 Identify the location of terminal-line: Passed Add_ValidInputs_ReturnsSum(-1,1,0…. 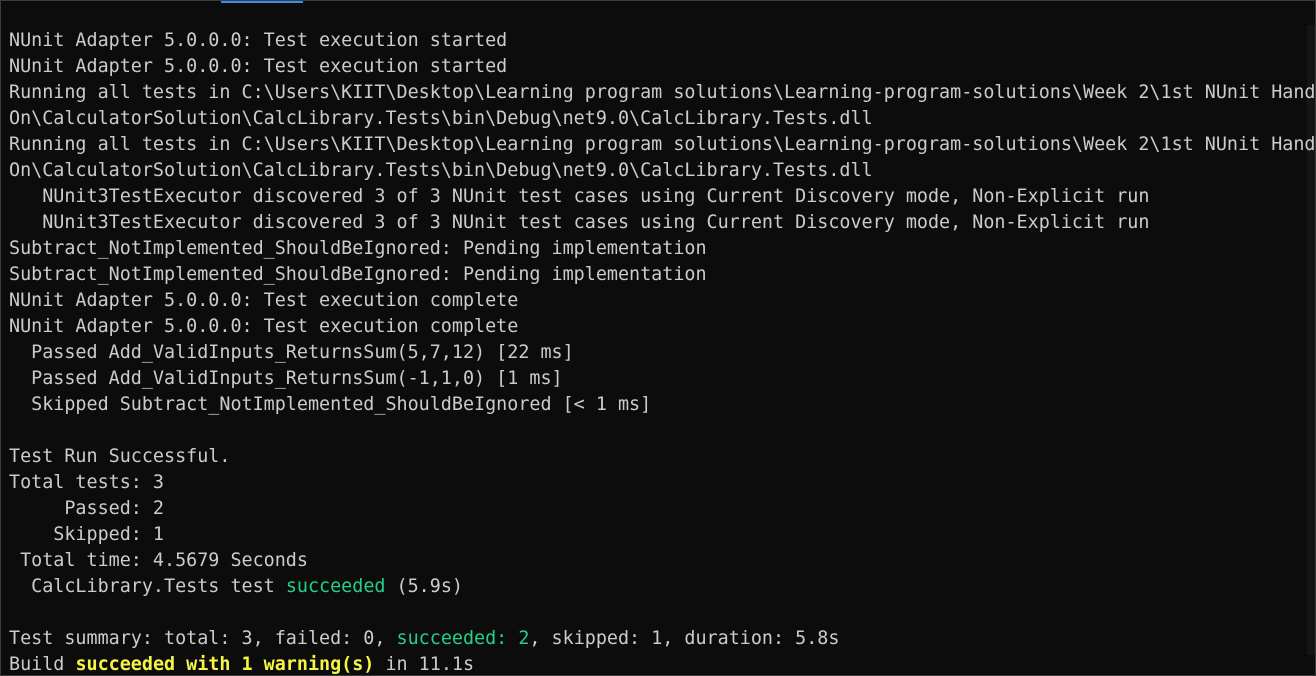
(657, 379).